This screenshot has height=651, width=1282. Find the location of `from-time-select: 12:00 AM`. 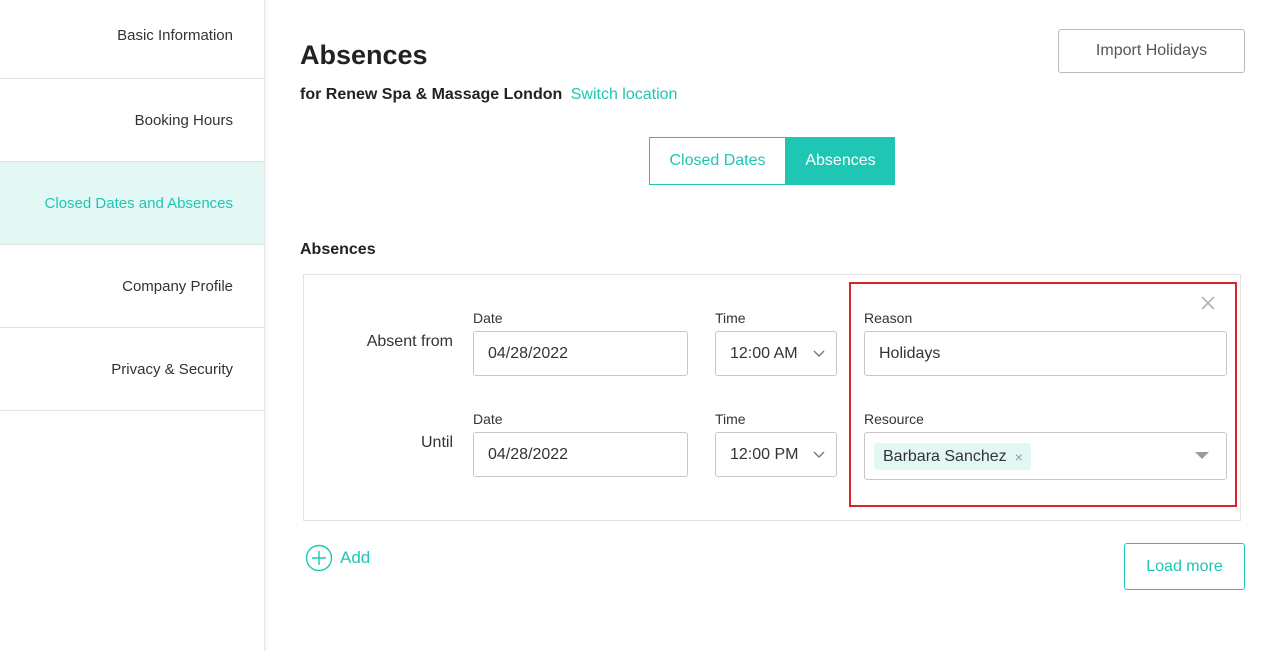

from-time-select: 12:00 AM is located at coordinates (776, 353).